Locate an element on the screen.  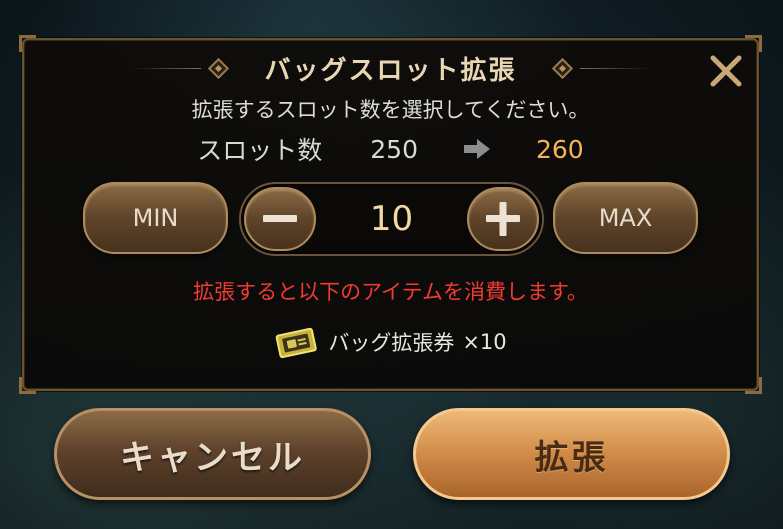
instruction-text: 拡張するスロット数を選択してください。 is located at coordinates (390, 110).